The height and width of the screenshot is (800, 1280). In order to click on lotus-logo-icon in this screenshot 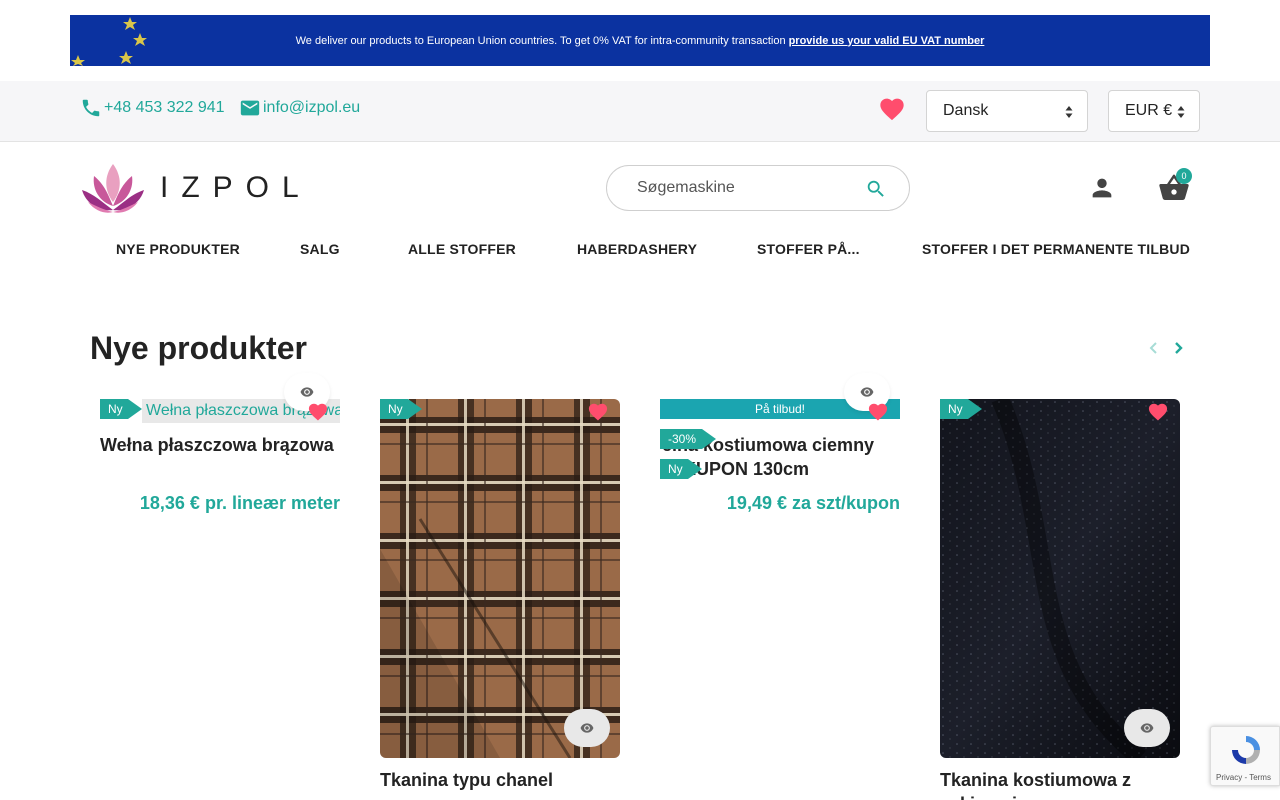, I will do `click(113, 188)`.